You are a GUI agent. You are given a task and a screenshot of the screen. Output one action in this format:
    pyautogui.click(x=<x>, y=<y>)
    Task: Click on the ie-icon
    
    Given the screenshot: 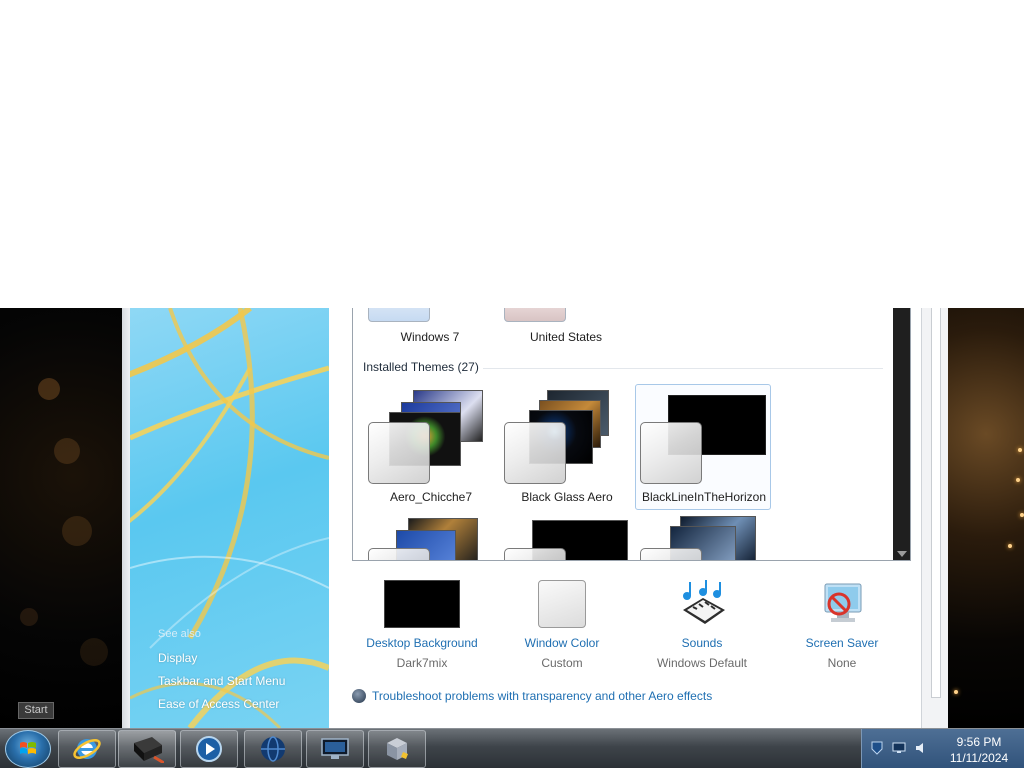 What is the action you would take?
    pyautogui.click(x=87, y=749)
    